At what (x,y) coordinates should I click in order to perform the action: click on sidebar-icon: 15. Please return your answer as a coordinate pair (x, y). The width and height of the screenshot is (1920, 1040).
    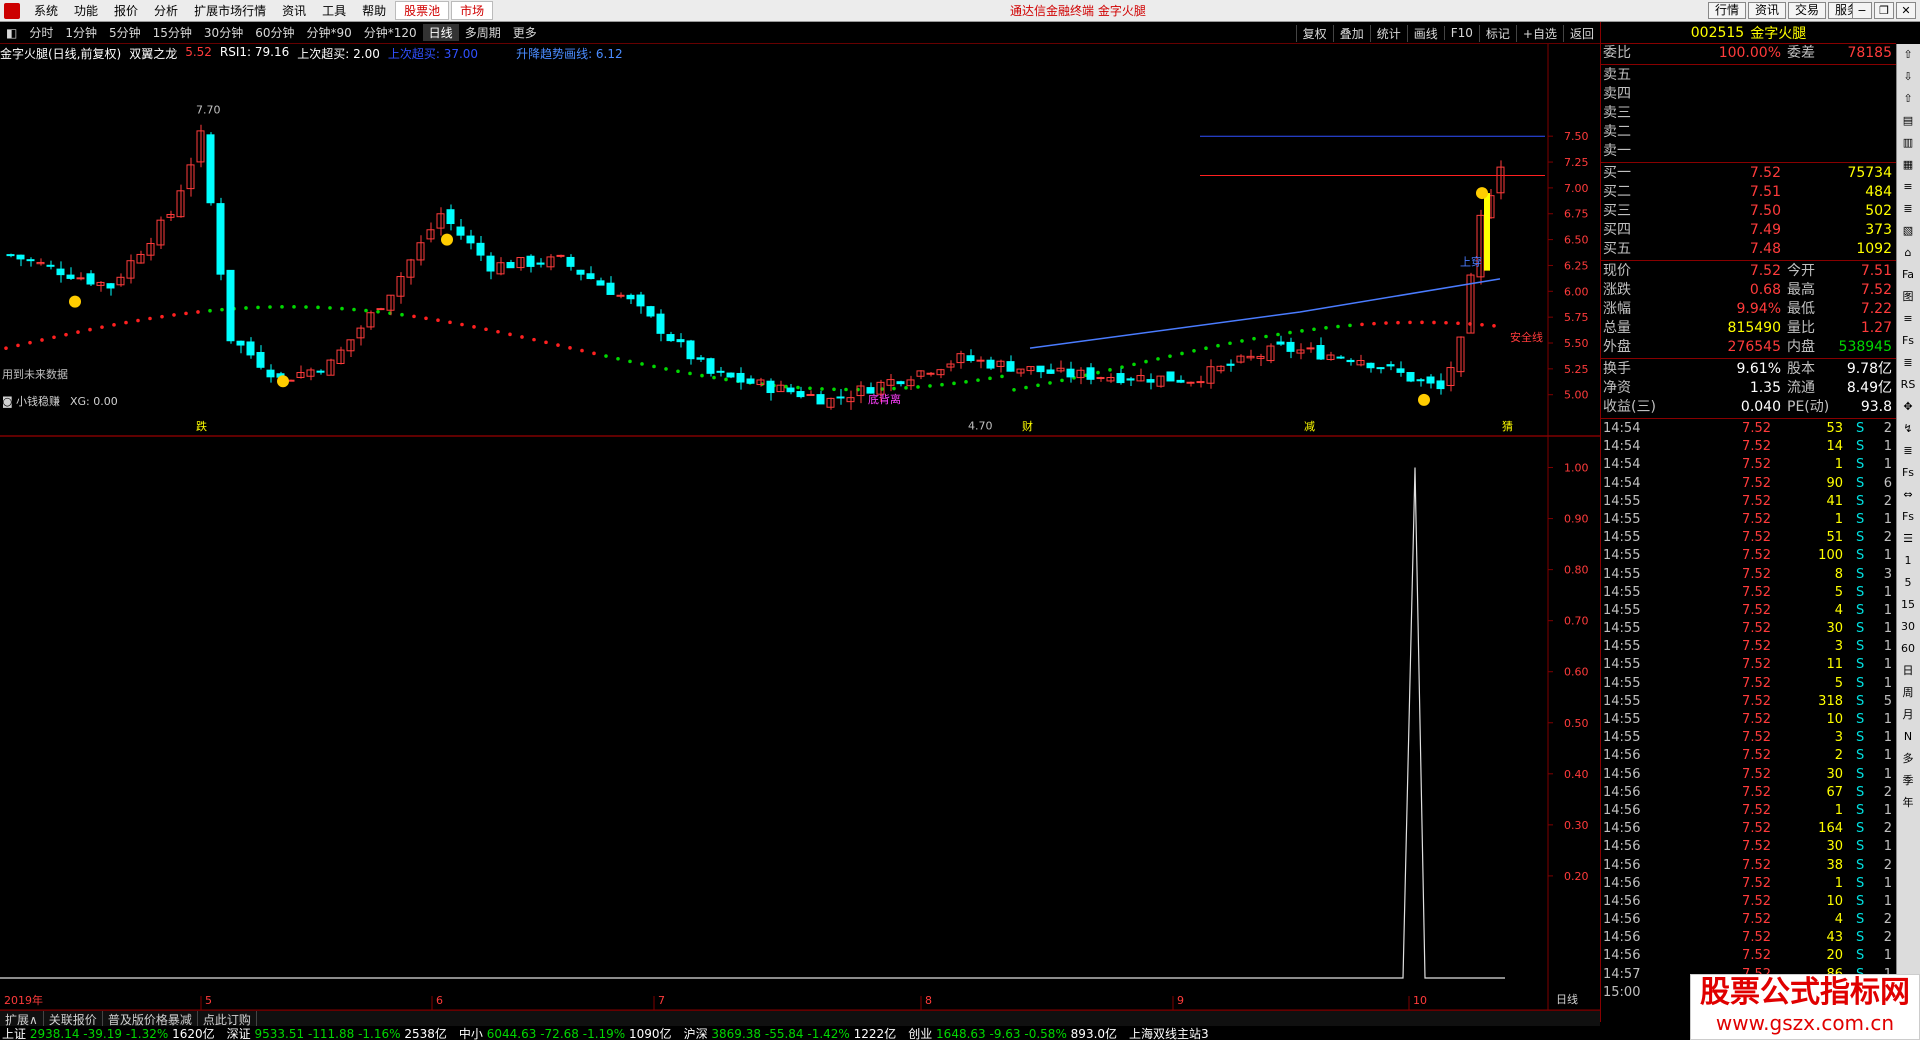
    Looking at the image, I should click on (1908, 605).